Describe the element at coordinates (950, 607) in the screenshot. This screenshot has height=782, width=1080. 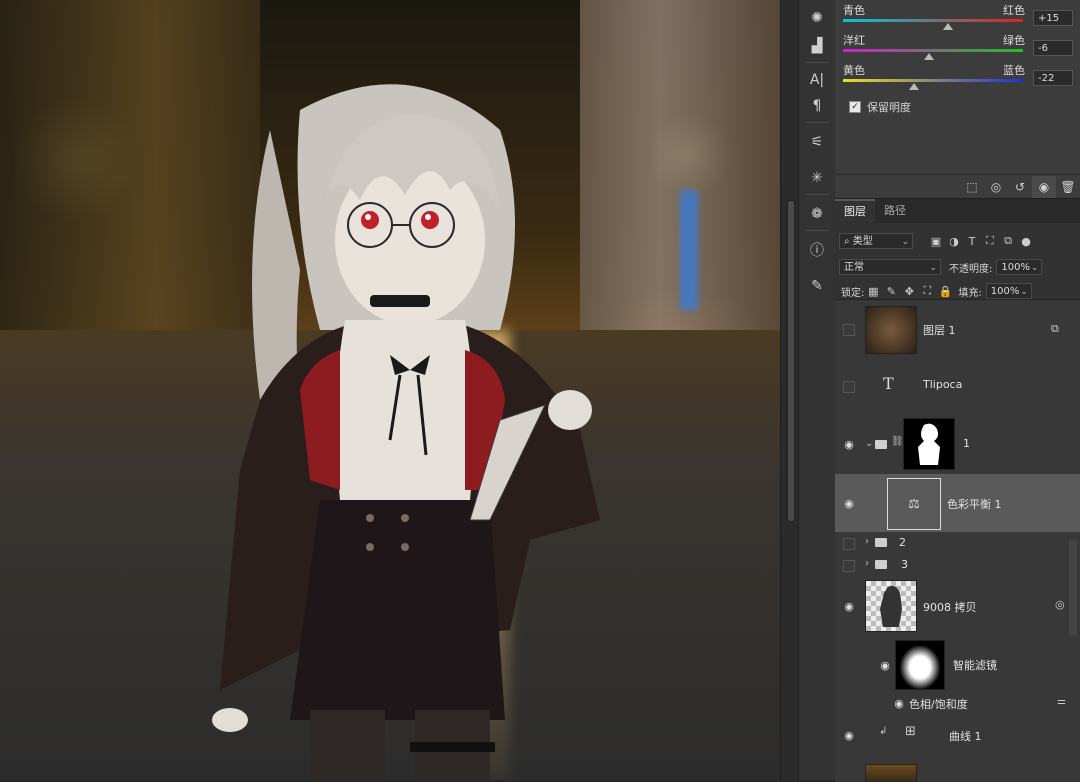
I see `layer-name: 9008 拷贝` at that location.